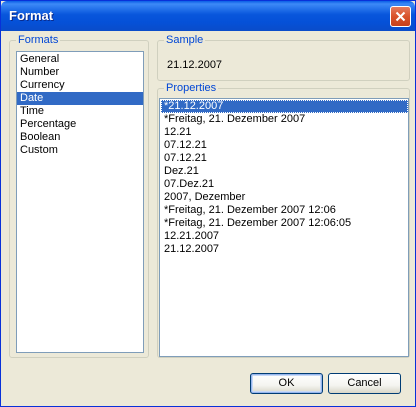 The height and width of the screenshot is (407, 416). I want to click on format-item-general: General, so click(80, 59).